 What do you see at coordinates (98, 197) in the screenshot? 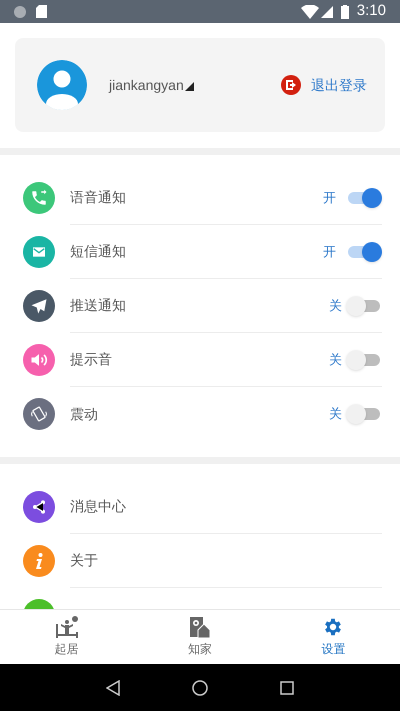
I see `setting-label: 语音通知` at bounding box center [98, 197].